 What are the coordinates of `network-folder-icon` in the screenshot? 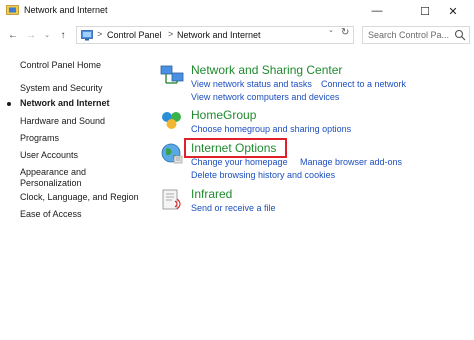 It's located at (12, 10).